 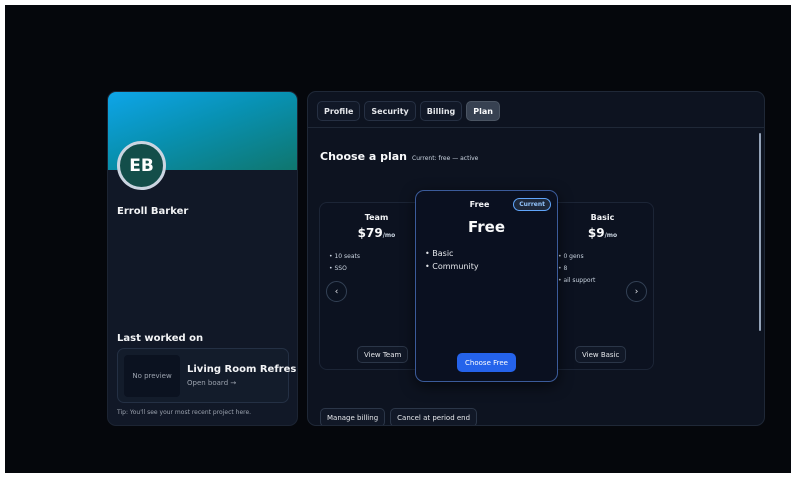 I want to click on feature-item: 8, so click(x=576, y=269).